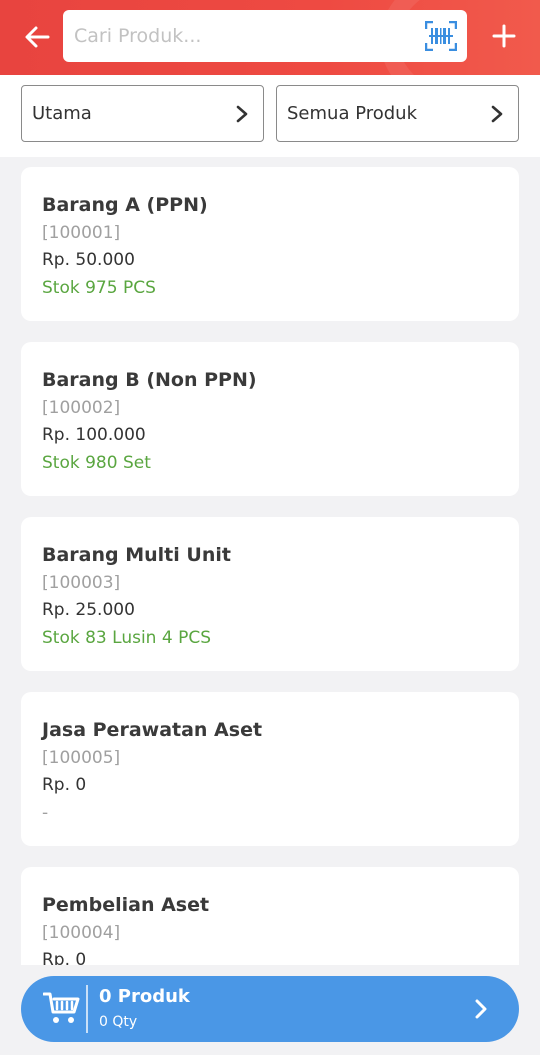 The image size is (540, 1055). Describe the element at coordinates (352, 113) in the screenshot. I see `product-filter-label: Semua Produk` at that location.